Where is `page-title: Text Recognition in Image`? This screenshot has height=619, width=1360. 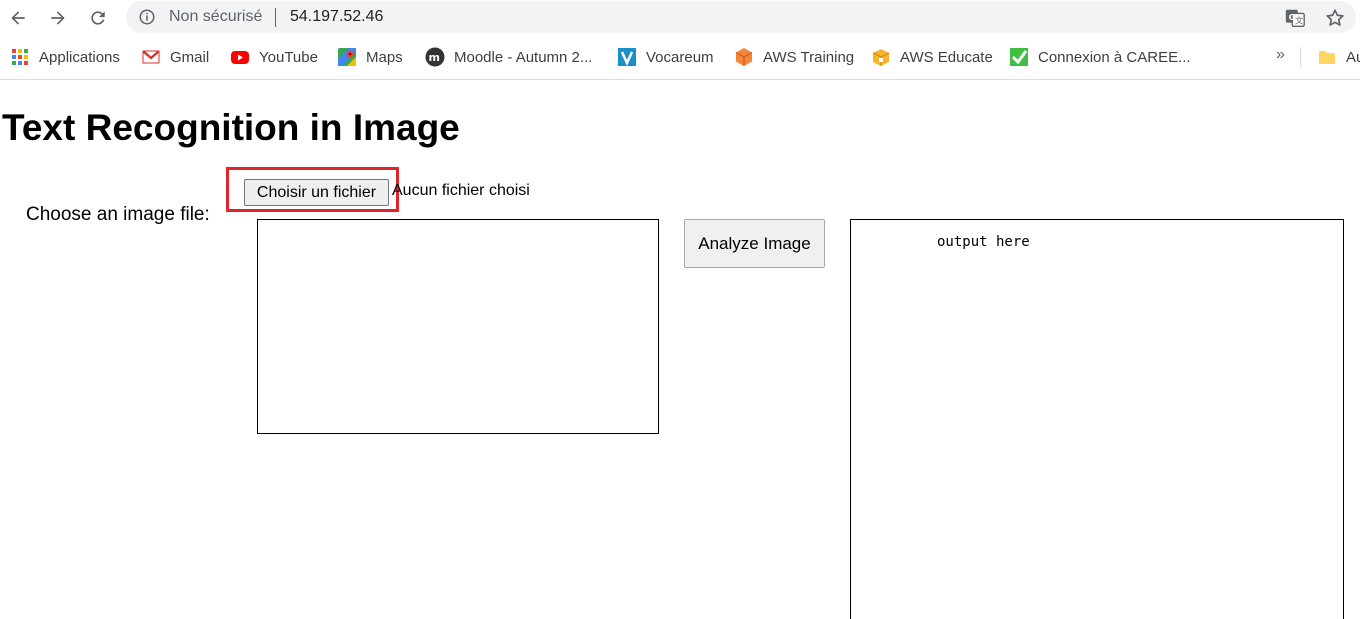 page-title: Text Recognition in Image is located at coordinates (231, 127).